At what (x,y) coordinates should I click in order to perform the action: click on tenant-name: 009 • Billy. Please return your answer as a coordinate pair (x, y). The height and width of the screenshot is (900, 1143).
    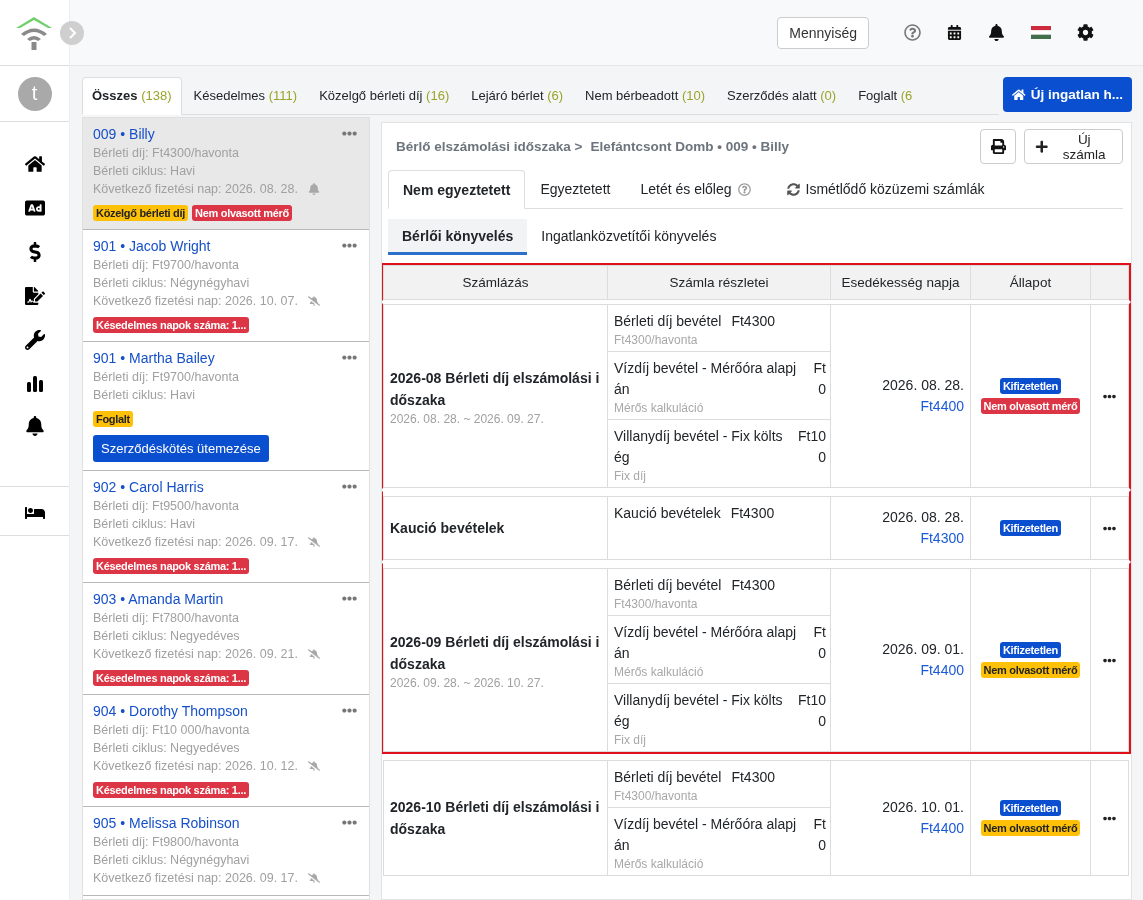
    Looking at the image, I should click on (226, 134).